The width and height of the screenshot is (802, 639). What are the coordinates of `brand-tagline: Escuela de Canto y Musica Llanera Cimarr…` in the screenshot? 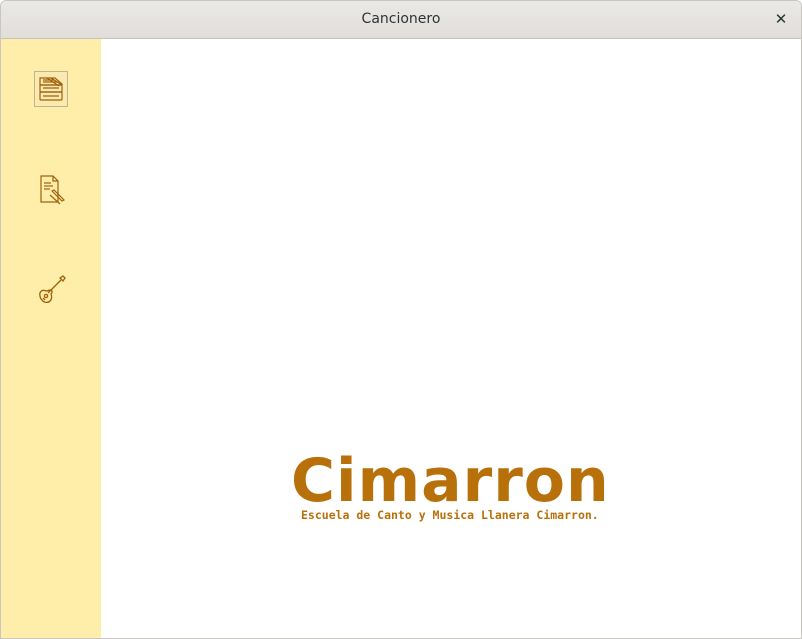 It's located at (450, 515).